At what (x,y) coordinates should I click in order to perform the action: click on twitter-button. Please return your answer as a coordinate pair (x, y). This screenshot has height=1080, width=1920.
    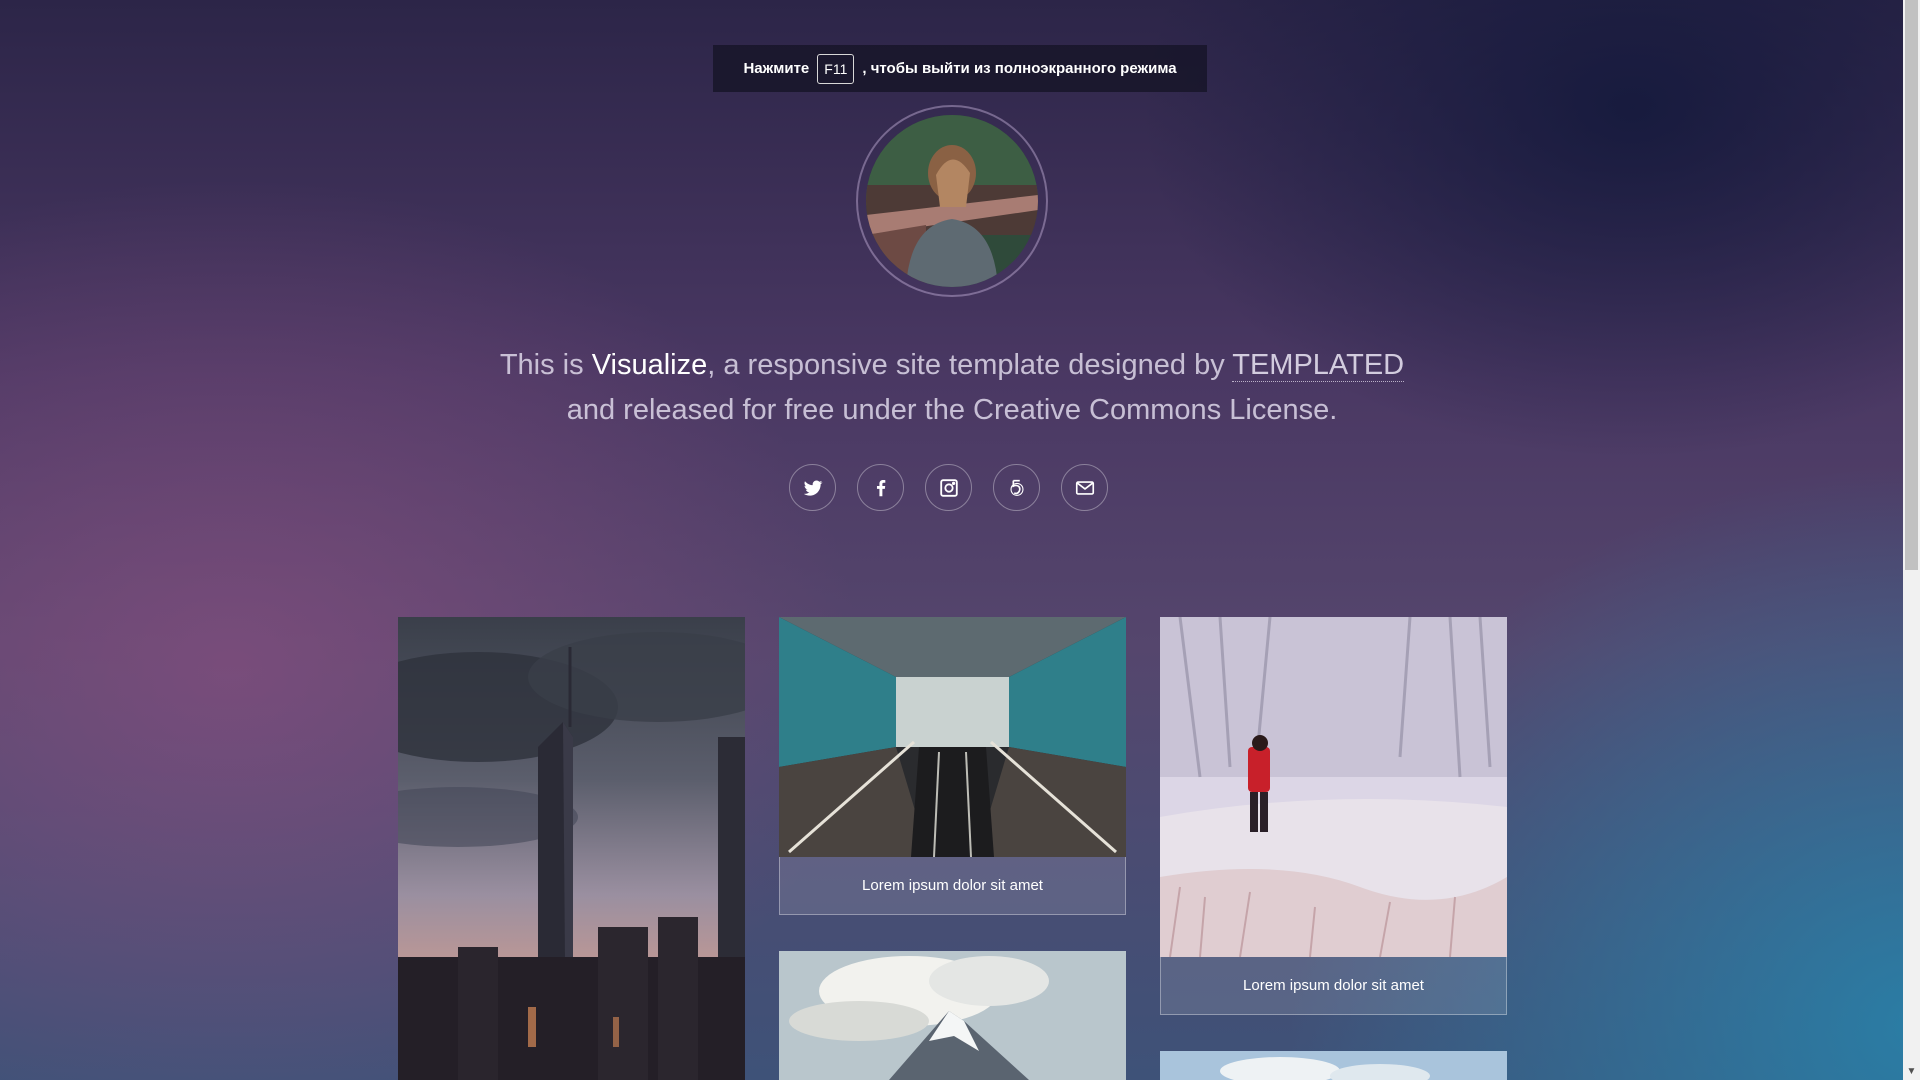
    Looking at the image, I should click on (812, 487).